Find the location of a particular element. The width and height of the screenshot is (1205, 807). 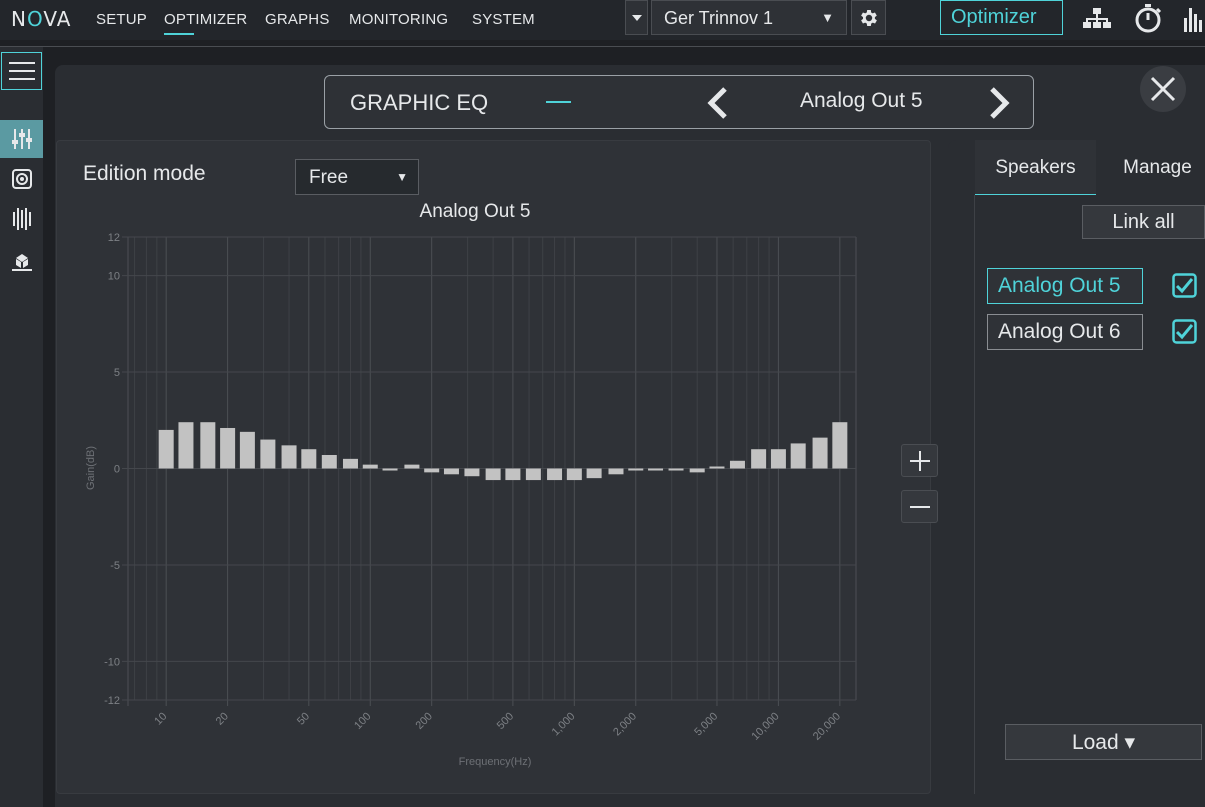

tool-room is located at coordinates (21, 262).